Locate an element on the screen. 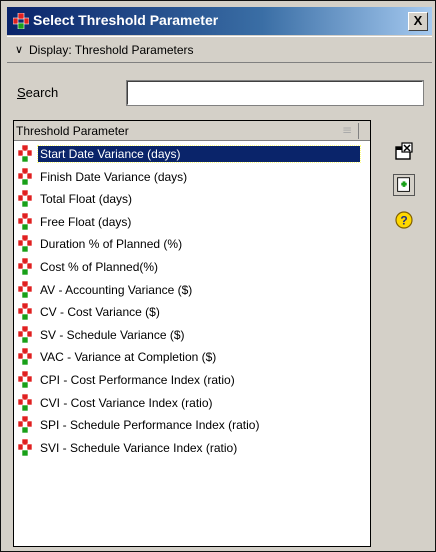  list-item: SV - Schedule Variance ($) is located at coordinates (192, 334).